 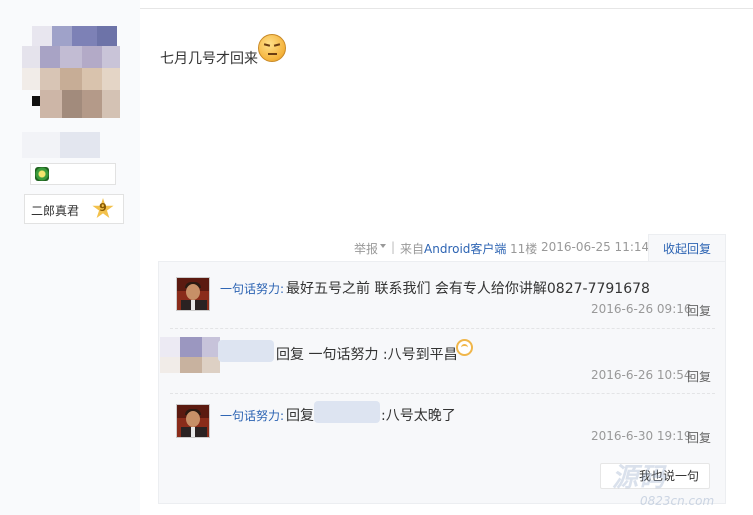 What do you see at coordinates (42, 174) in the screenshot?
I see `member-badge-icon` at bounding box center [42, 174].